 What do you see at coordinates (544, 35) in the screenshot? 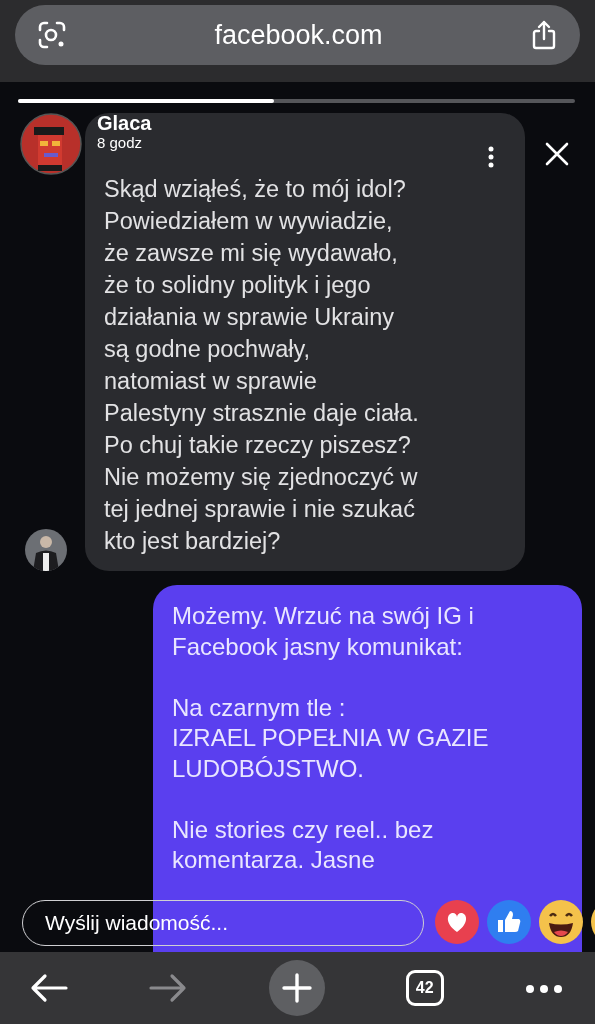
I see `share-icon` at bounding box center [544, 35].